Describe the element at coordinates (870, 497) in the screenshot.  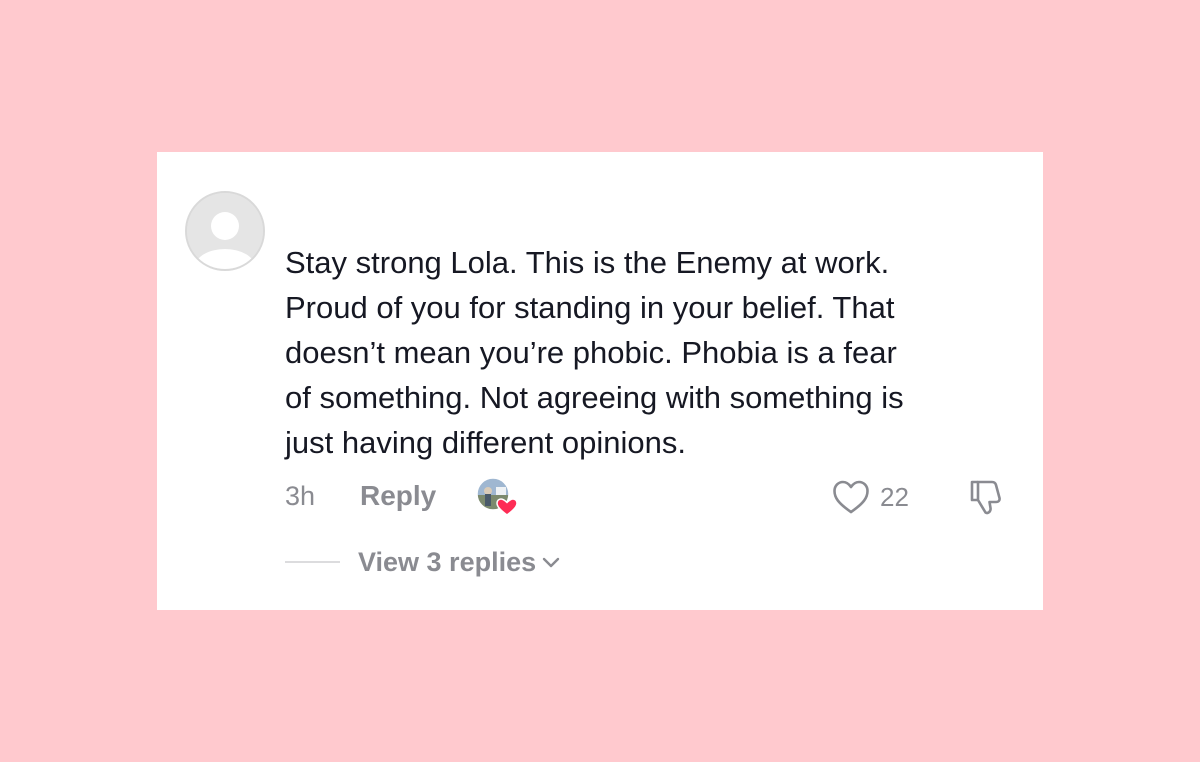
I see `like-button: 22` at that location.